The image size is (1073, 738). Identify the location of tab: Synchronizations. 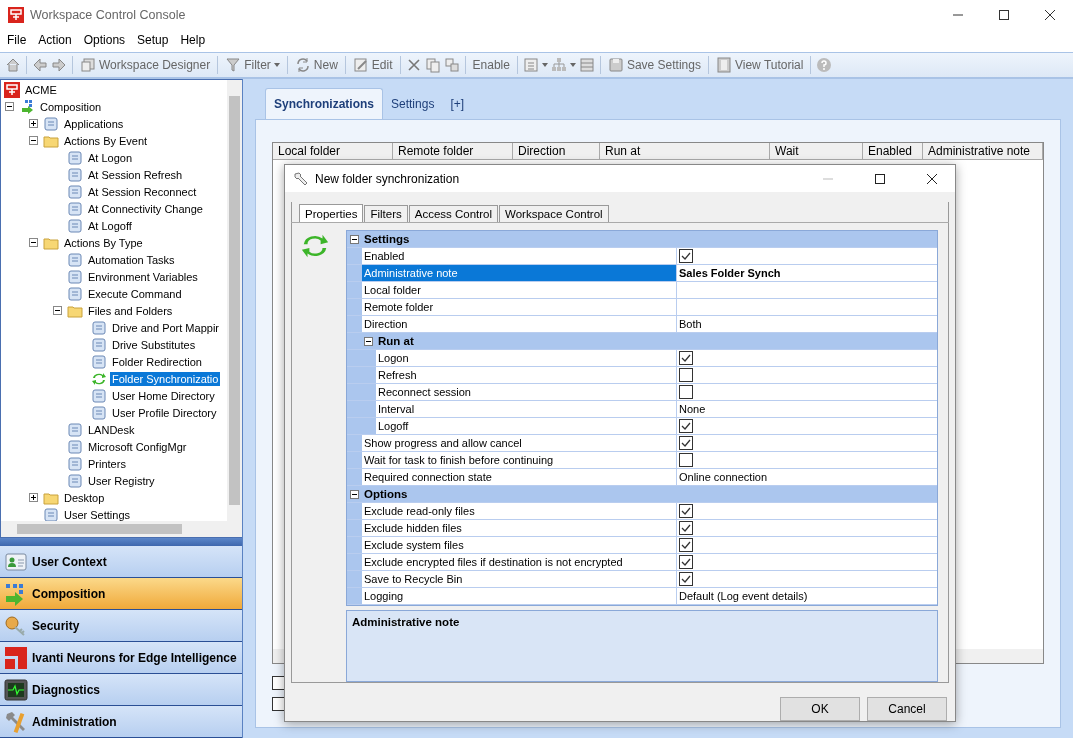
(324, 103).